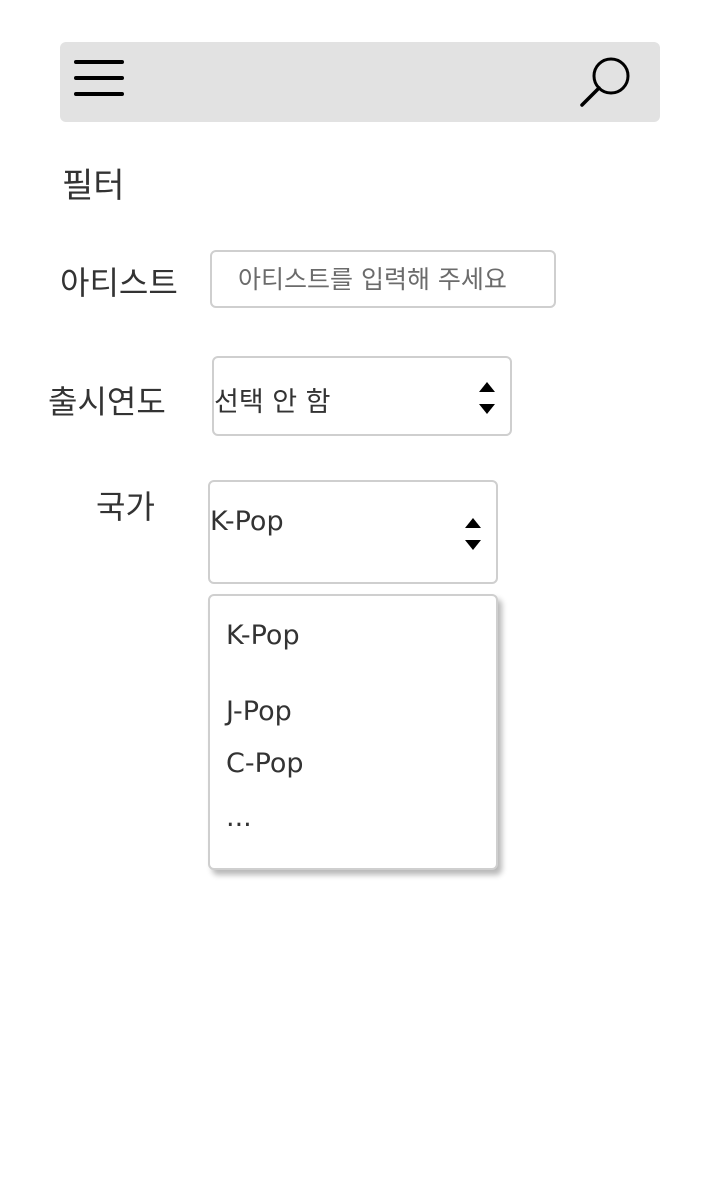  What do you see at coordinates (607, 83) in the screenshot?
I see `search-icon` at bounding box center [607, 83].